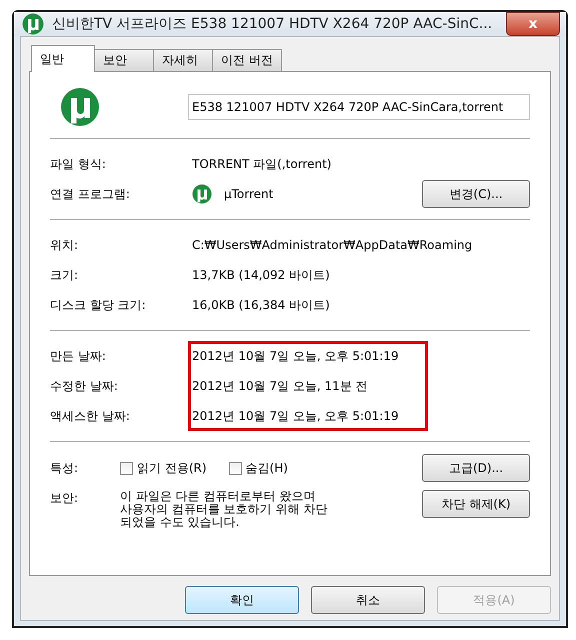 This screenshot has height=640, width=576. I want to click on file-name-field: E538 121007 HDTV X264 720P AAC-SinCara,torrent, so click(359, 107).